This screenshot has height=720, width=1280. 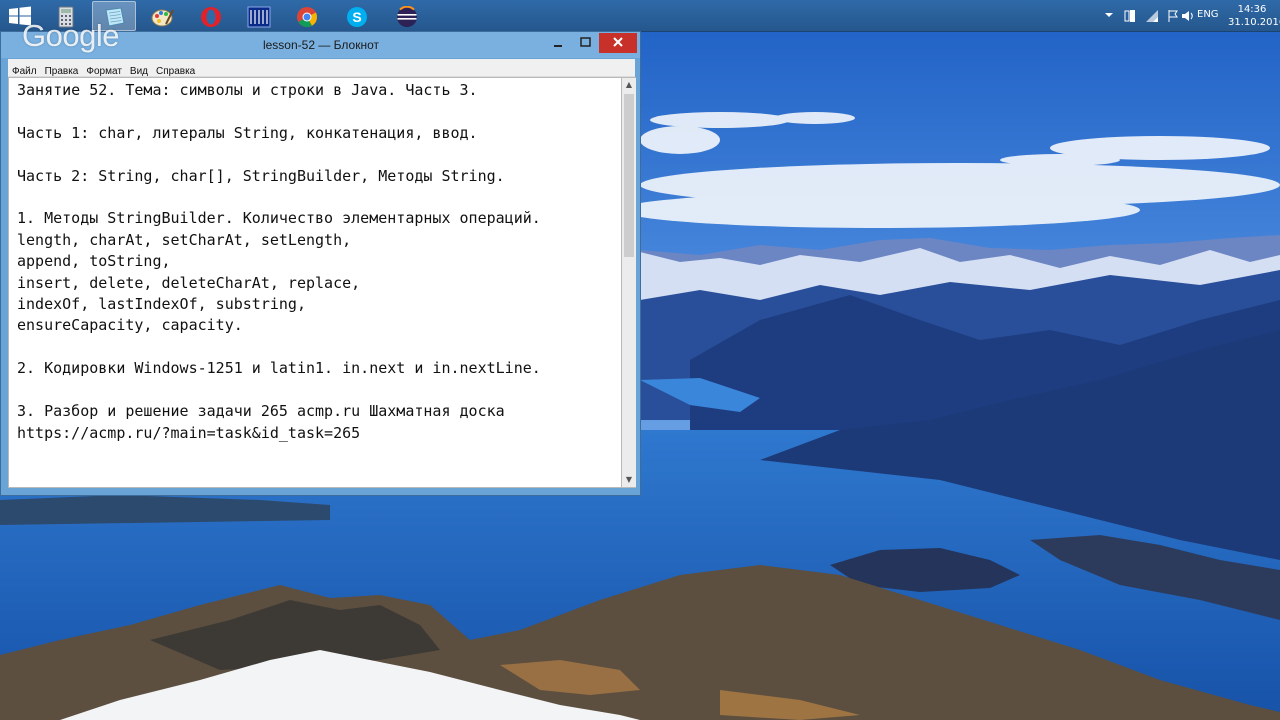 What do you see at coordinates (161, 304) in the screenshot?
I see `text-line: indexOf, lastIndexOf, substring,` at bounding box center [161, 304].